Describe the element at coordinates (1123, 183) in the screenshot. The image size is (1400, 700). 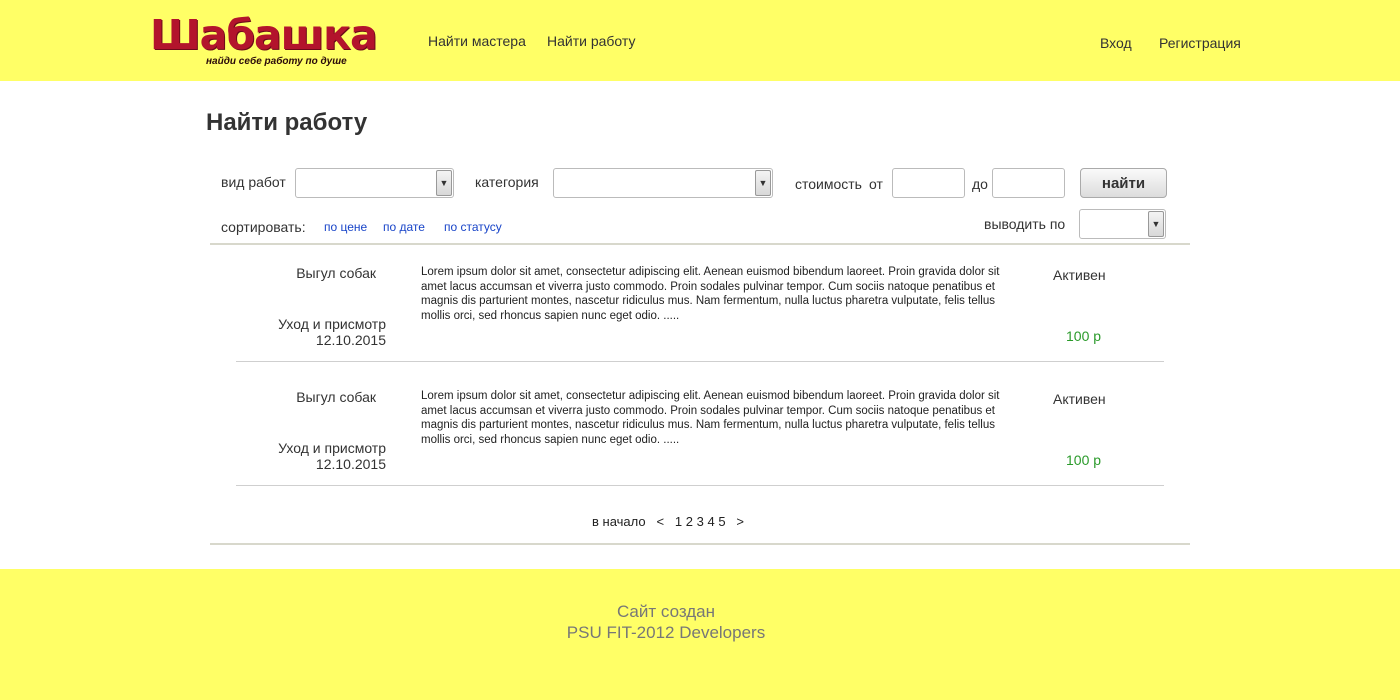
I see `find-button: найти` at that location.